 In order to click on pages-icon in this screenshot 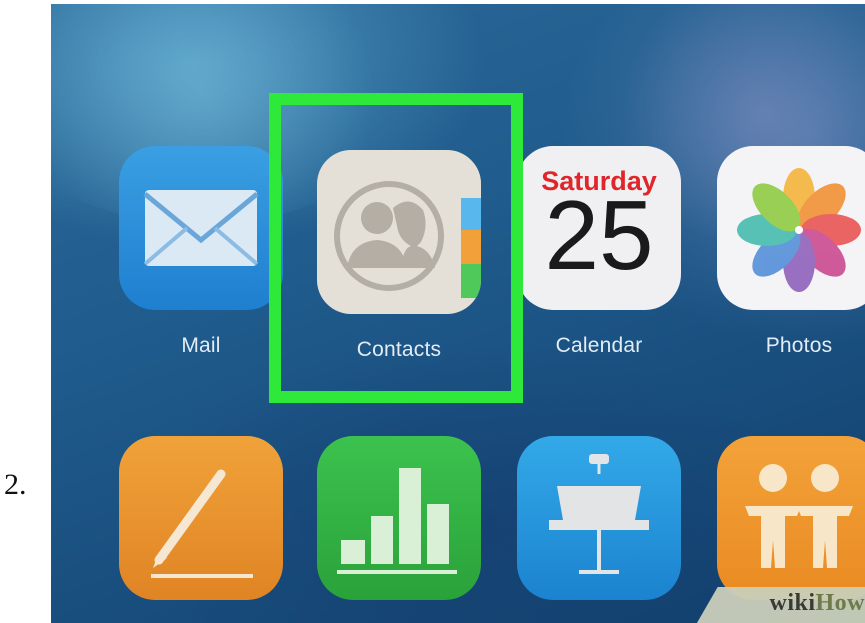, I will do `click(201, 518)`.